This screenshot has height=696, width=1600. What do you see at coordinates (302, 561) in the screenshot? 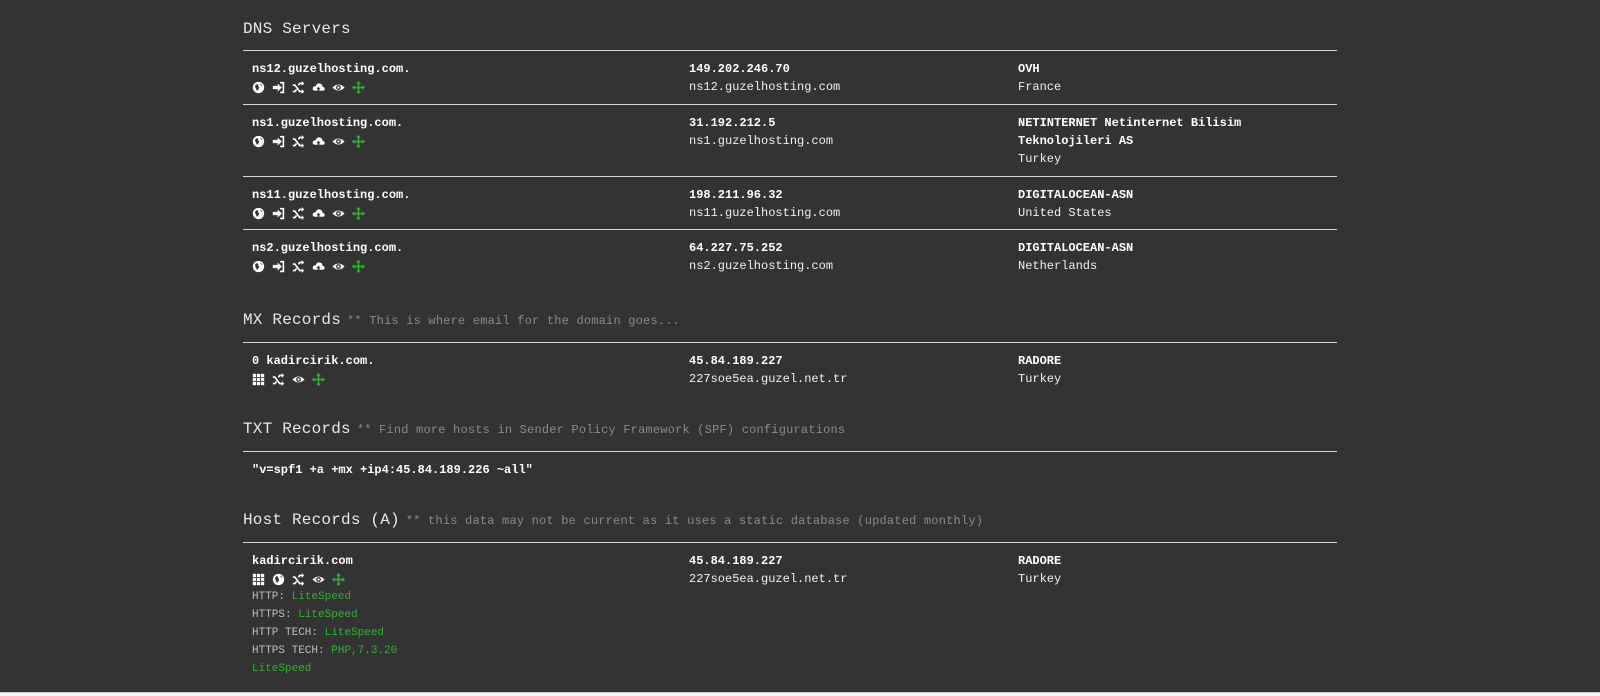
I see `host-name: kadircirik.com` at bounding box center [302, 561].